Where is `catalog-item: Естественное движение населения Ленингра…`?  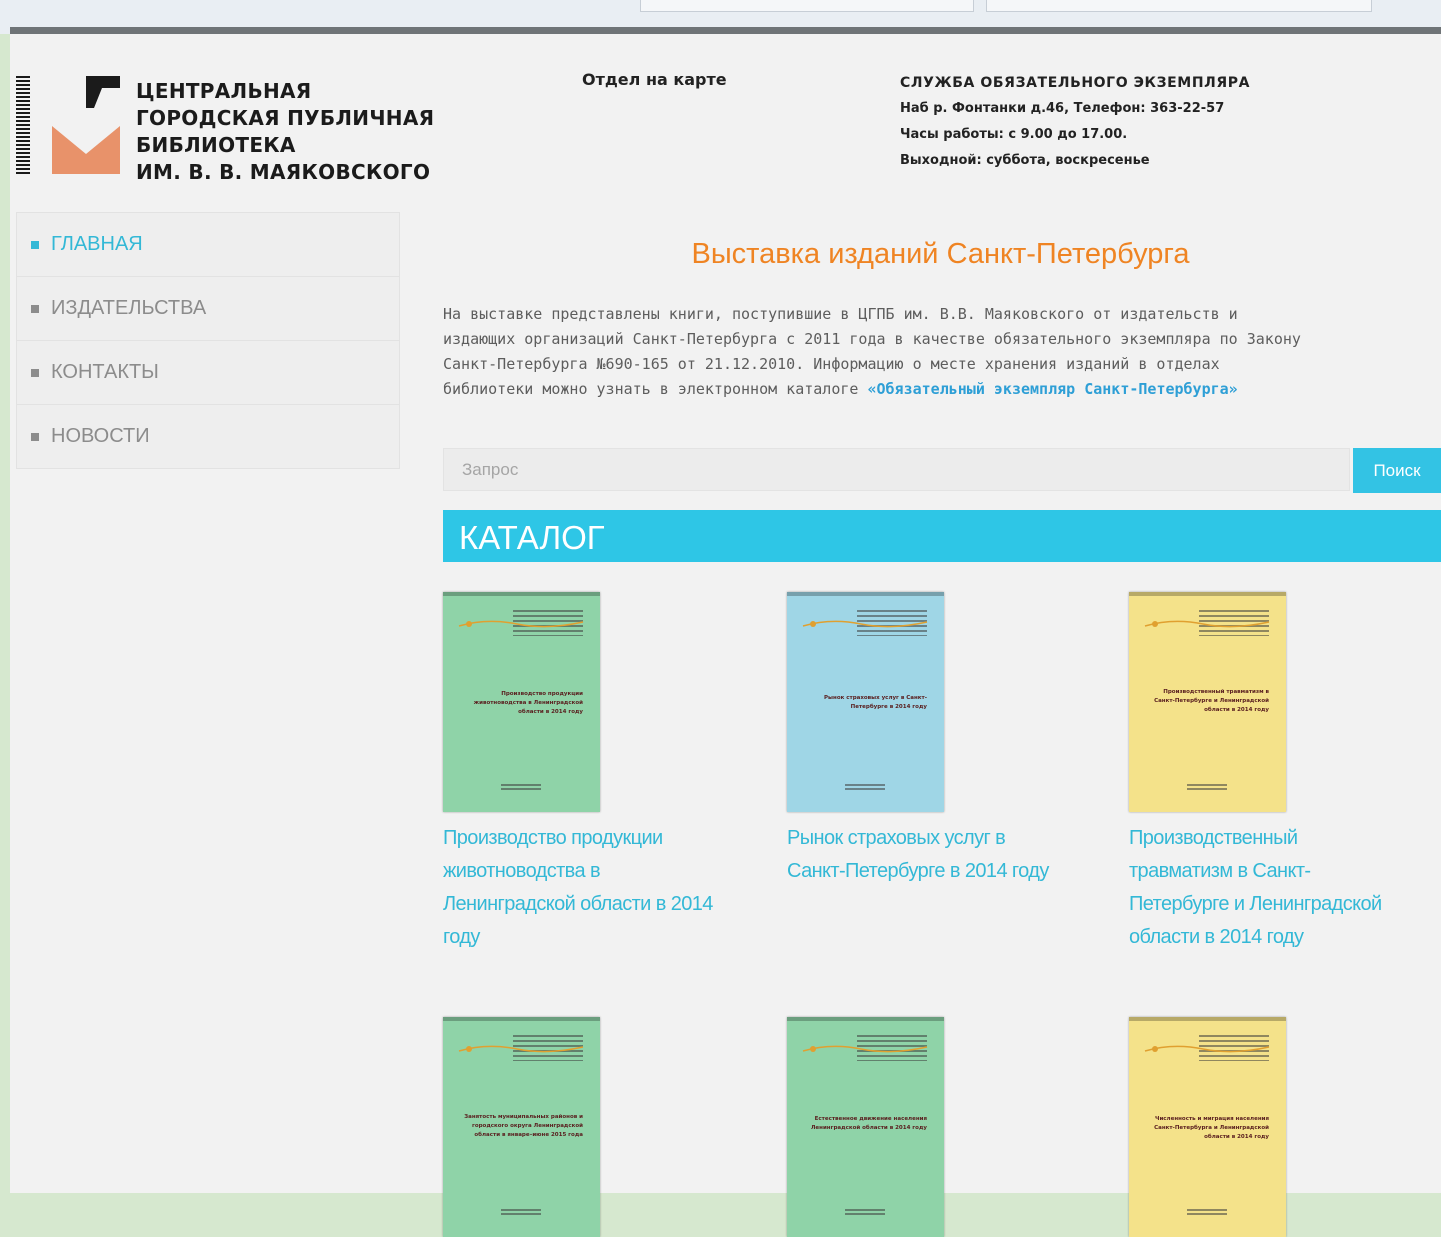 catalog-item: Естественное движение населения Ленингра… is located at coordinates (932, 1127).